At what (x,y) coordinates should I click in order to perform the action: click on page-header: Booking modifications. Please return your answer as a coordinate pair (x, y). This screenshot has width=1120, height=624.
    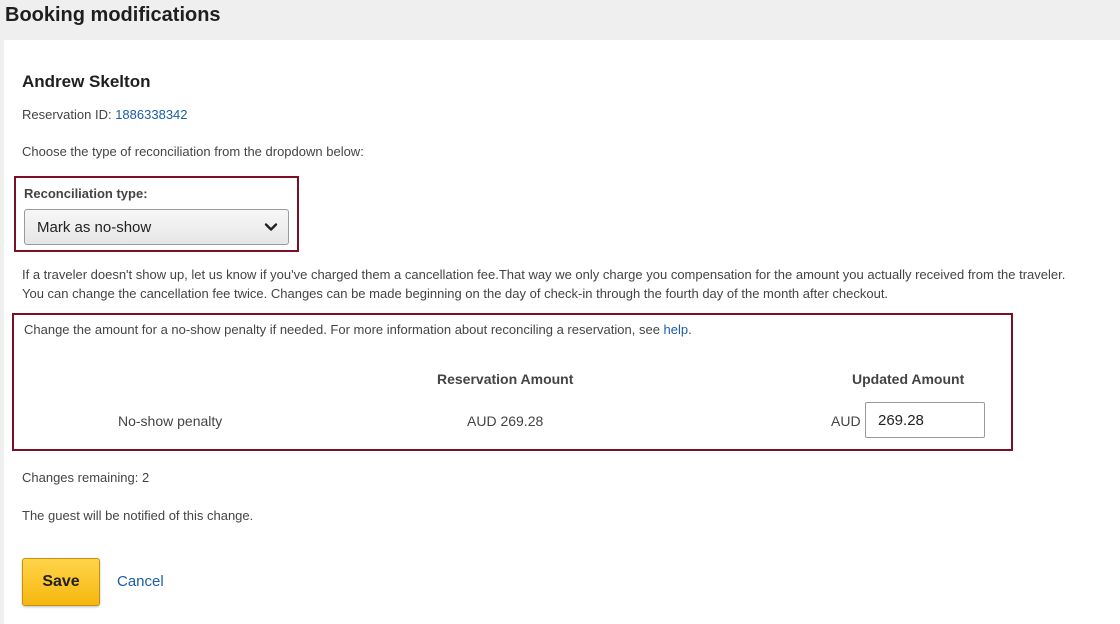
    Looking at the image, I should click on (560, 20).